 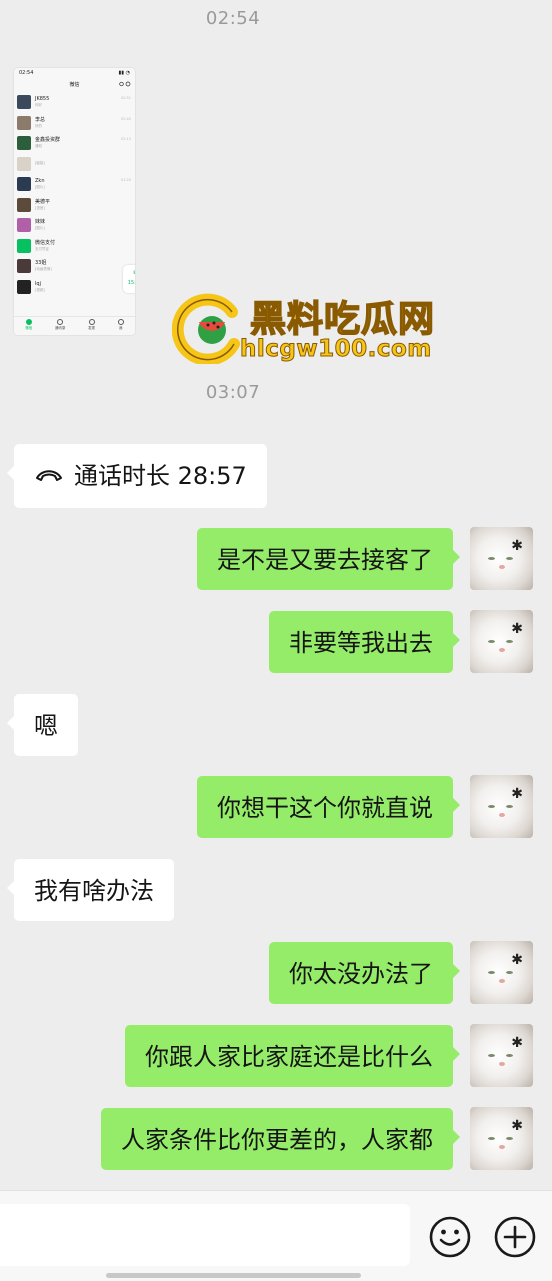 I want to click on home-indicator, so click(x=233, y=1275).